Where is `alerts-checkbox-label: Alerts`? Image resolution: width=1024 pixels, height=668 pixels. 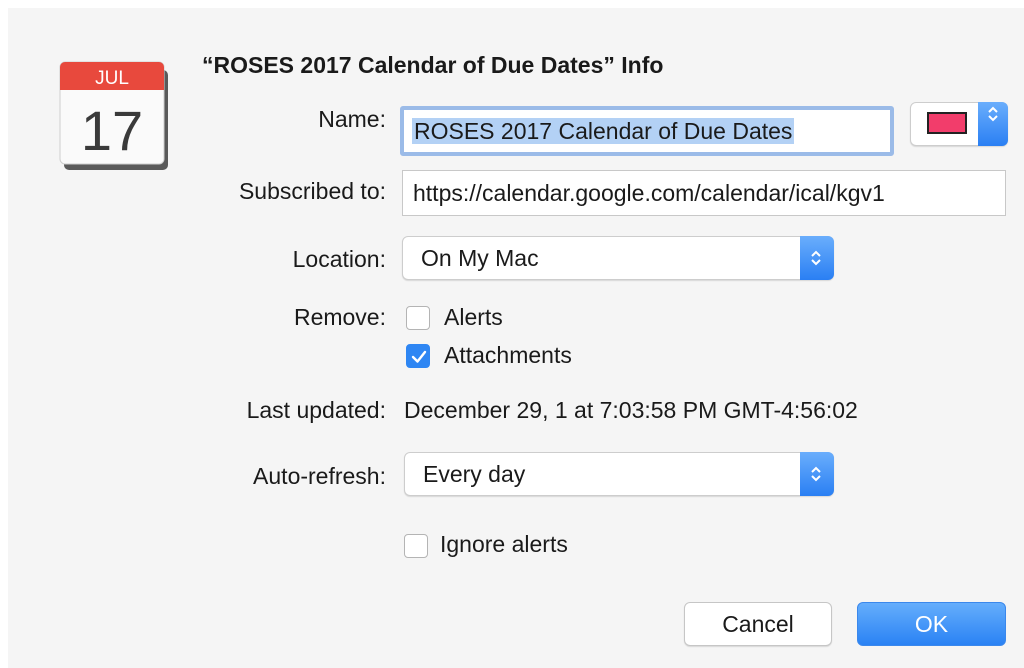
alerts-checkbox-label: Alerts is located at coordinates (473, 317).